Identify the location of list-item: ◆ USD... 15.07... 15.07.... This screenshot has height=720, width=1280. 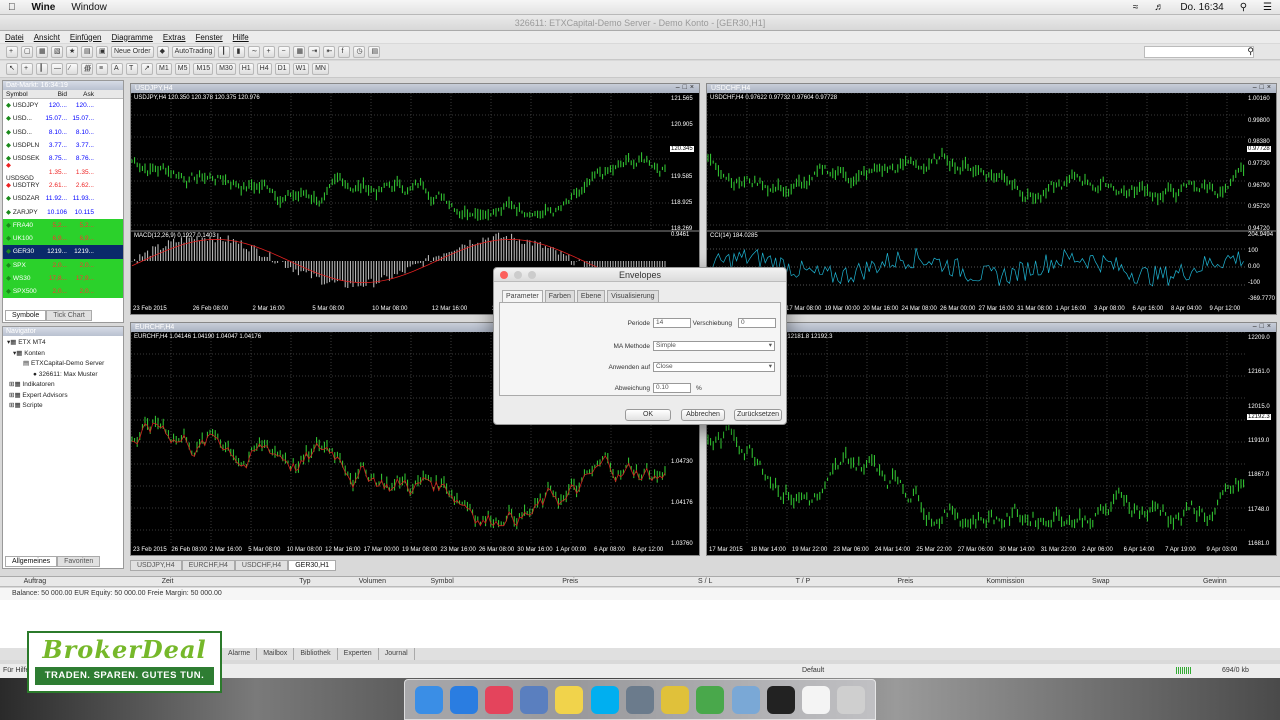
(63, 118).